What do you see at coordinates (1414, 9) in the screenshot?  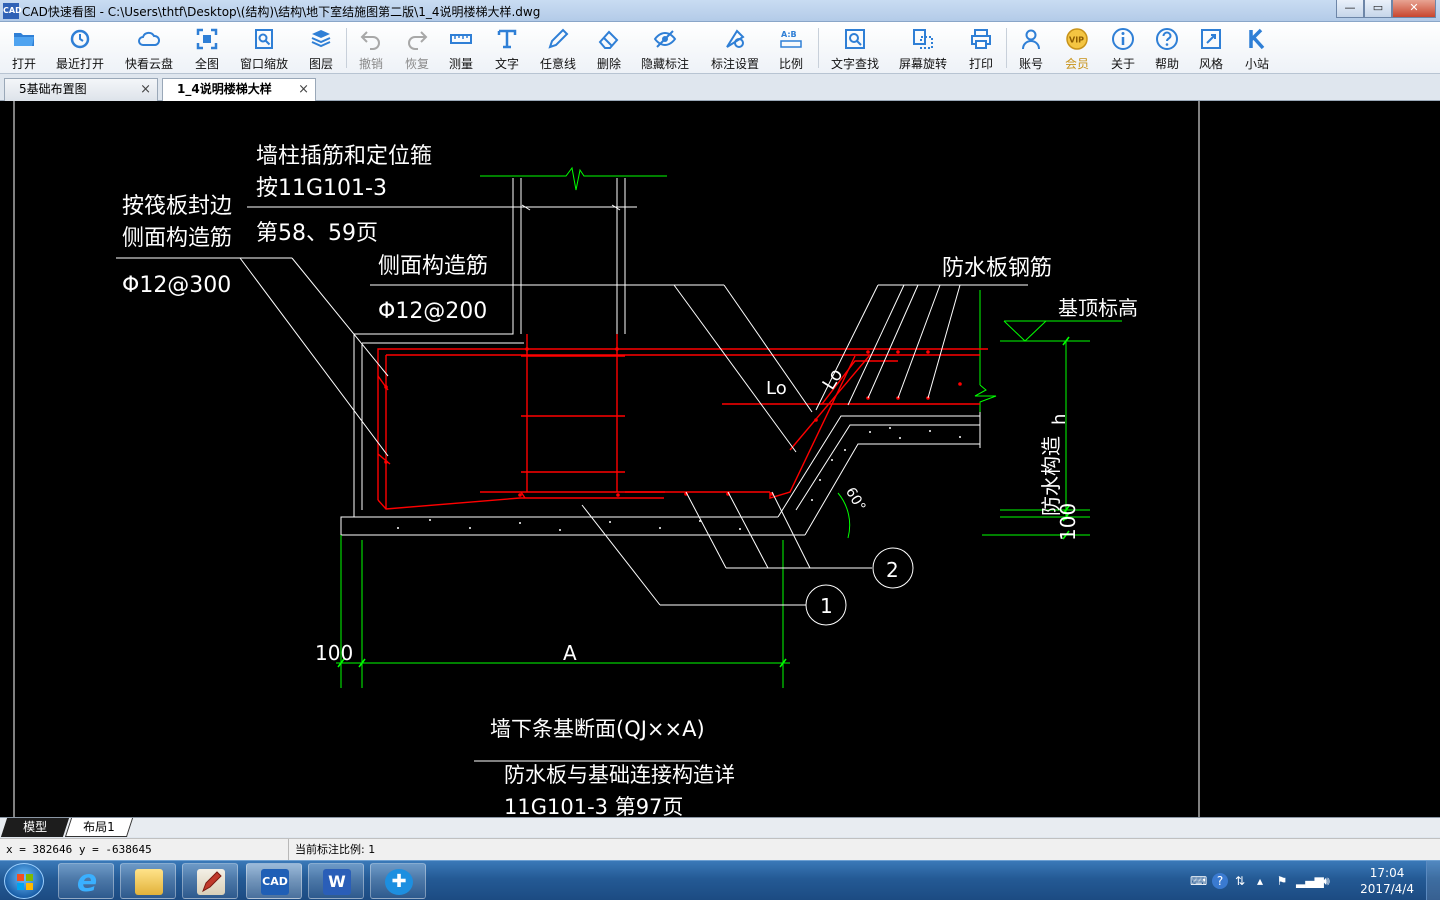 I see `close-button: ✕` at bounding box center [1414, 9].